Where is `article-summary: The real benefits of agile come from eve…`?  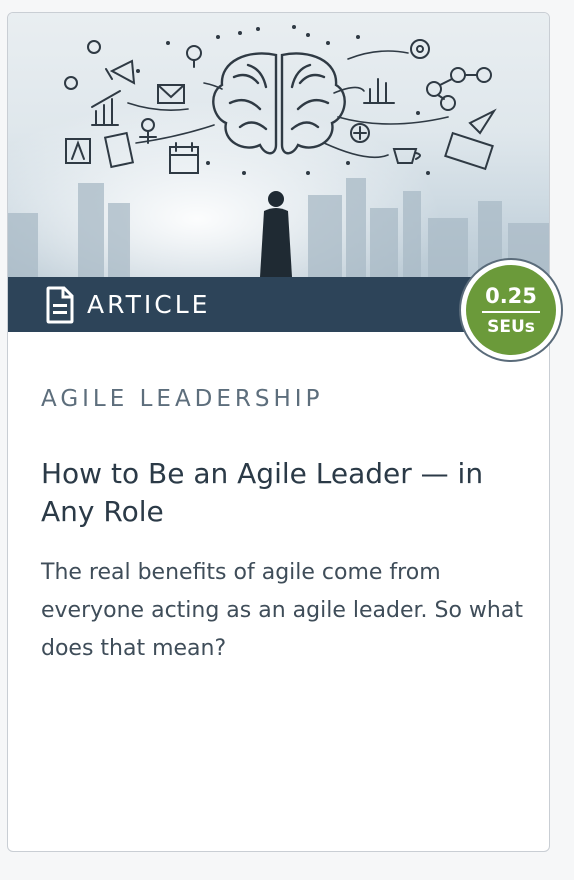 article-summary: The real benefits of agile come from eve… is located at coordinates (282, 610).